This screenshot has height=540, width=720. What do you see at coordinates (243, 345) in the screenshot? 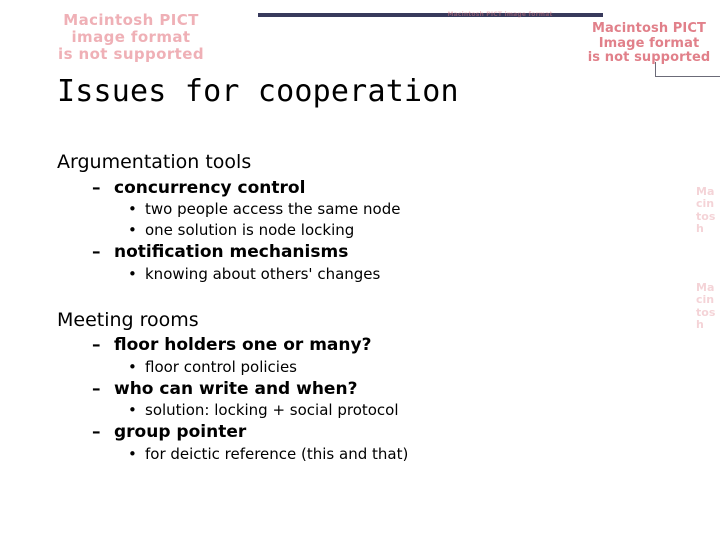
I see `outline-item-label: floor holders one or many?` at bounding box center [243, 345].